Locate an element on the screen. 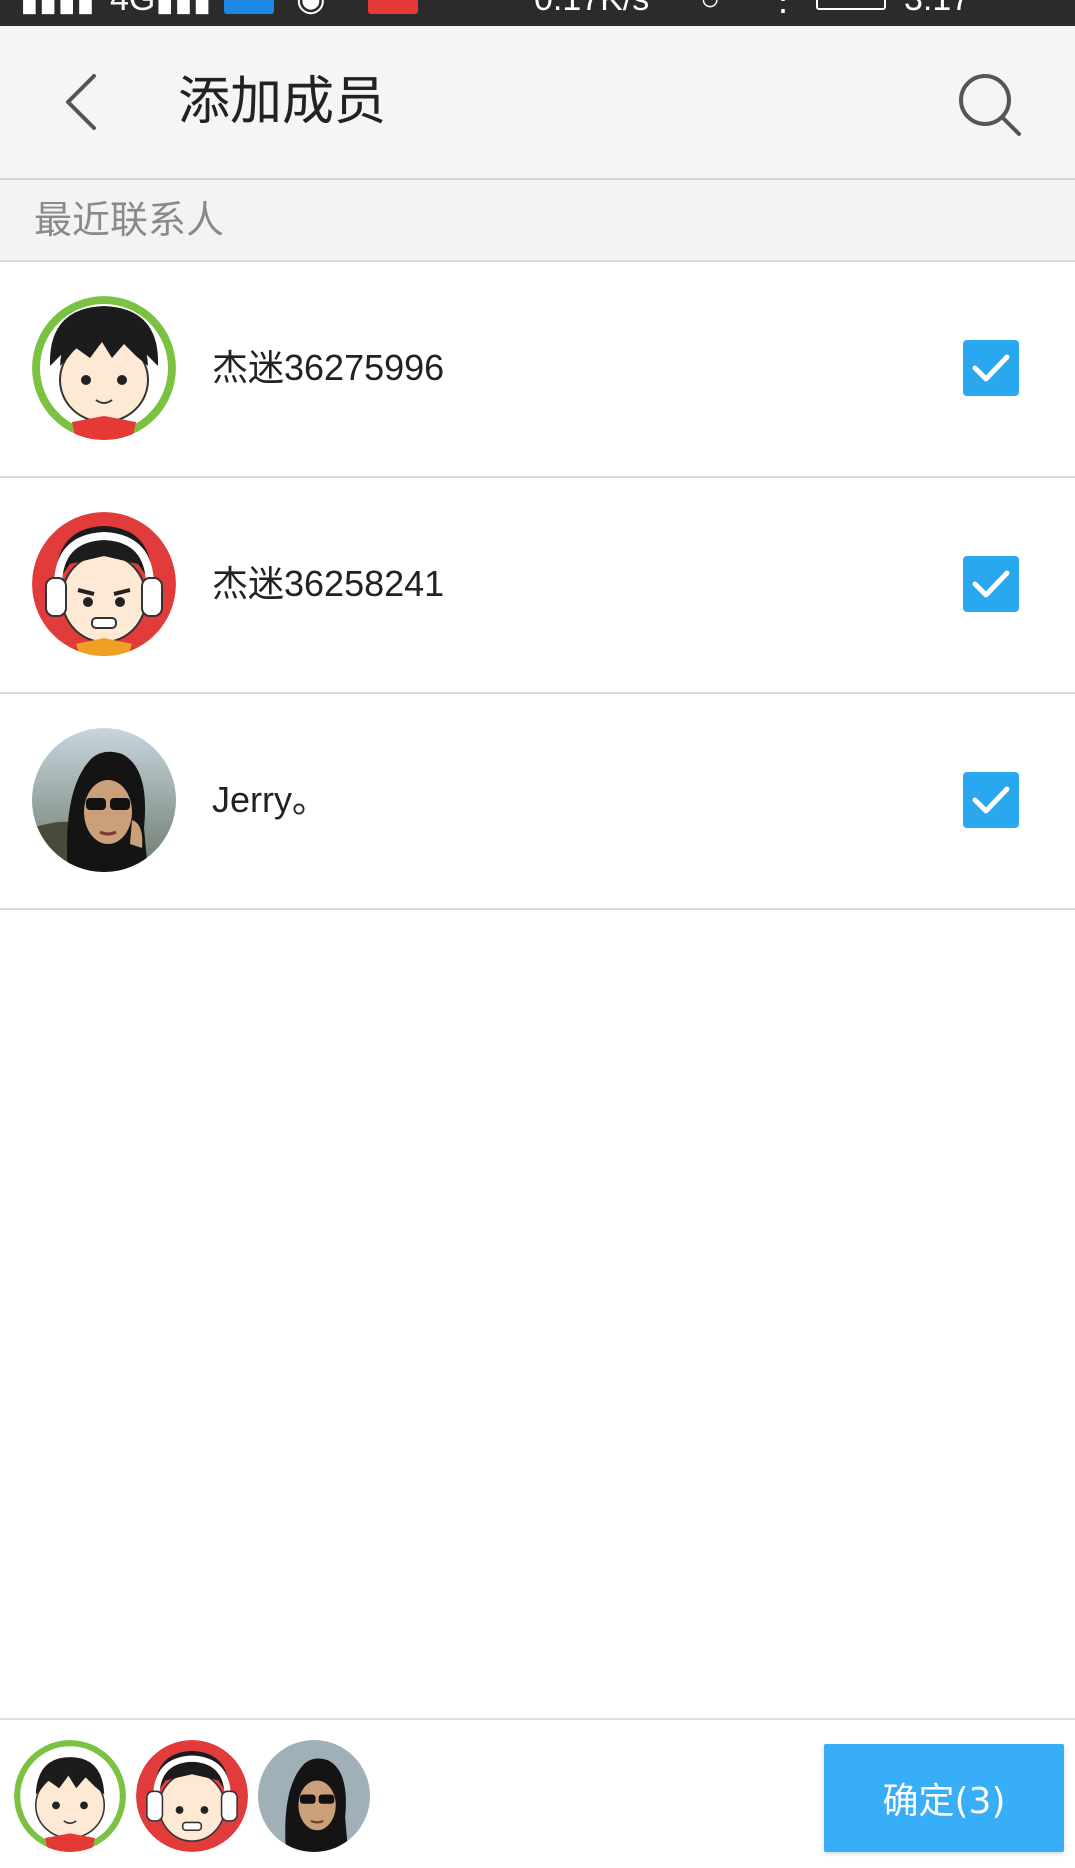 This screenshot has height=1868, width=1075. wifi-icon: ⋮ is located at coordinates (783, 8).